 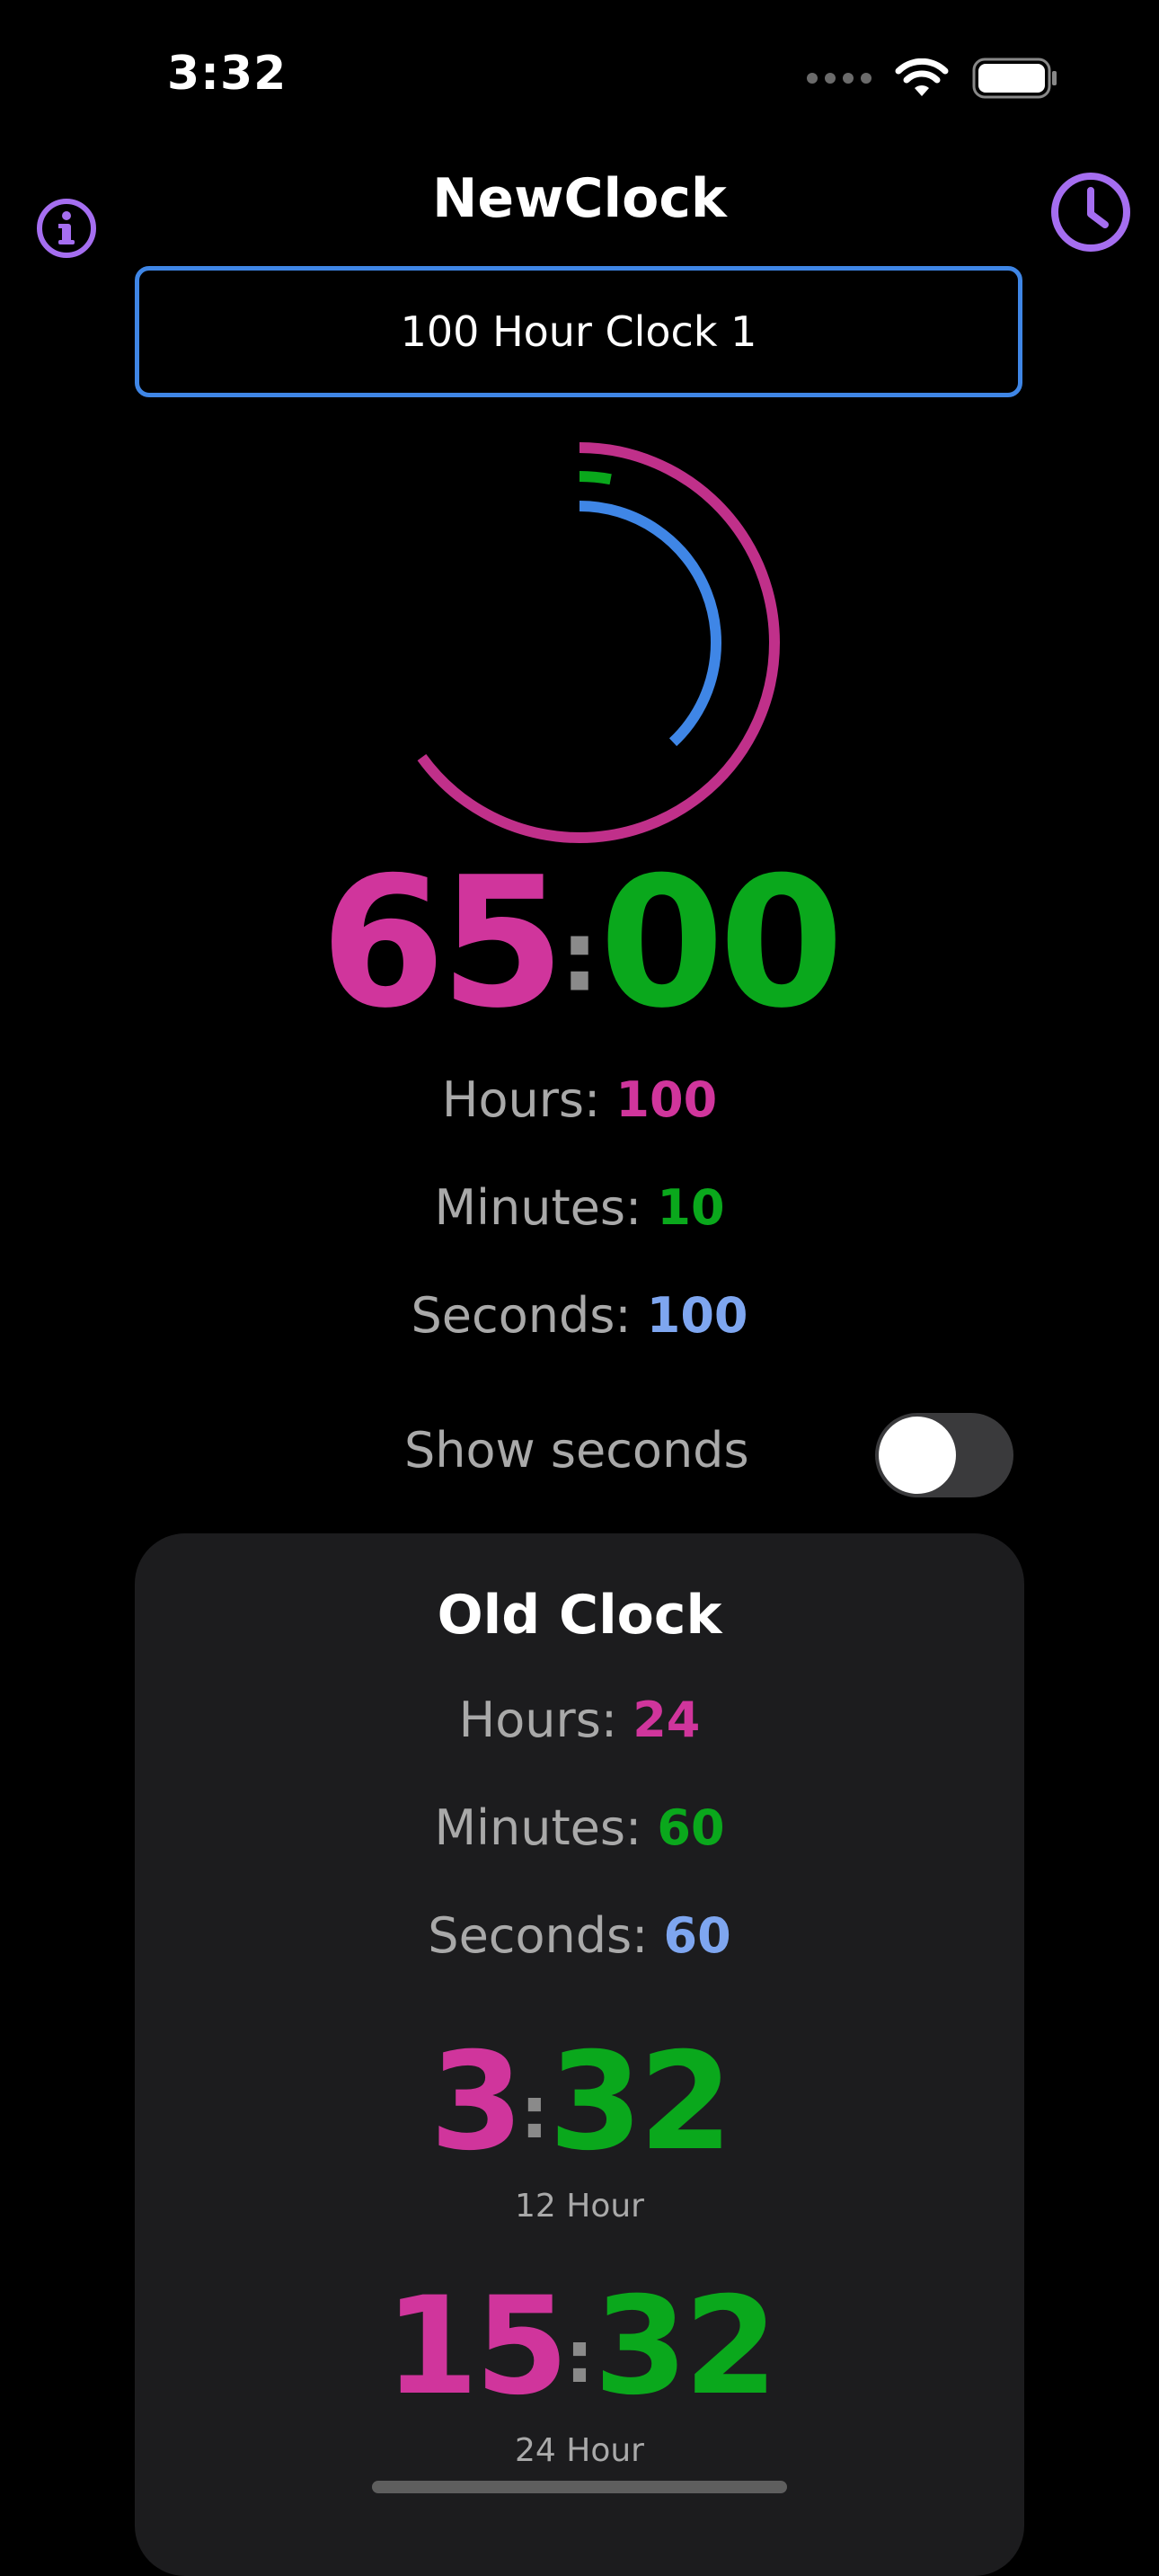 I want to click on cellular-signal-icon, so click(x=839, y=78).